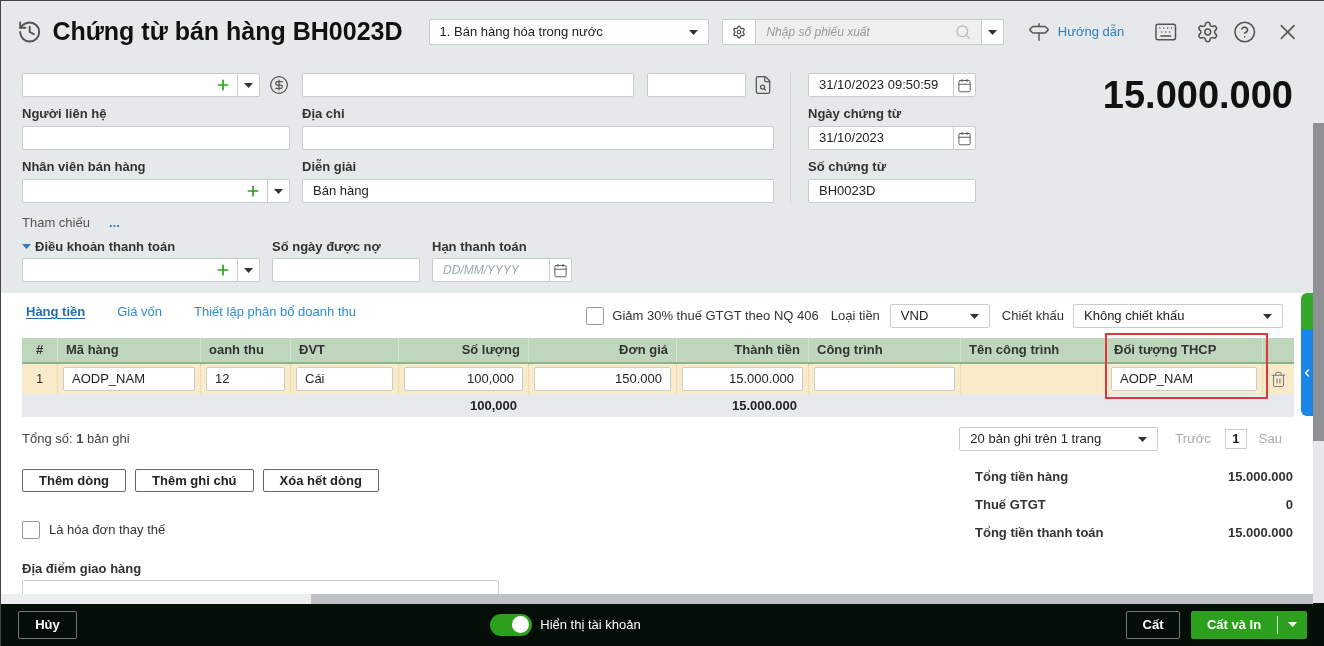 This screenshot has height=646, width=1324. I want to click on cell-input: 12, so click(245, 379).